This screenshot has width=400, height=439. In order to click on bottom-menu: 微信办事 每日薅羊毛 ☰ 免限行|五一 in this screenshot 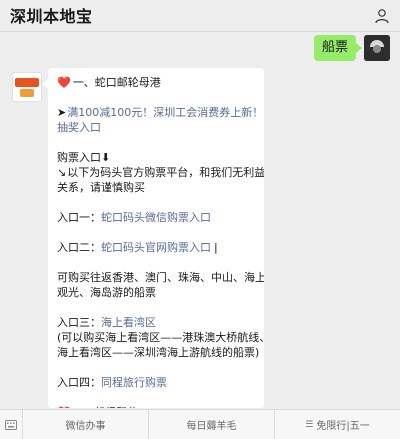, I will do `click(200, 424)`.